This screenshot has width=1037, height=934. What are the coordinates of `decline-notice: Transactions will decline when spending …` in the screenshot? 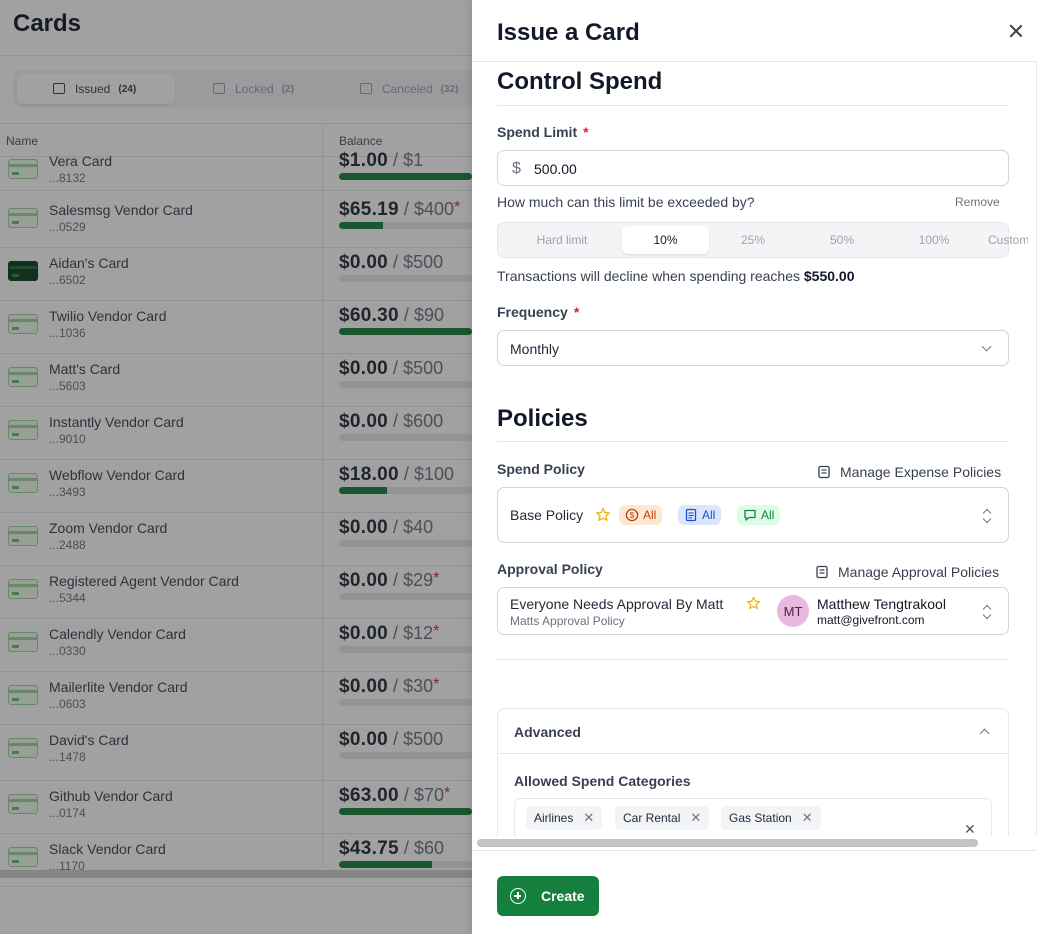 It's located at (676, 276).